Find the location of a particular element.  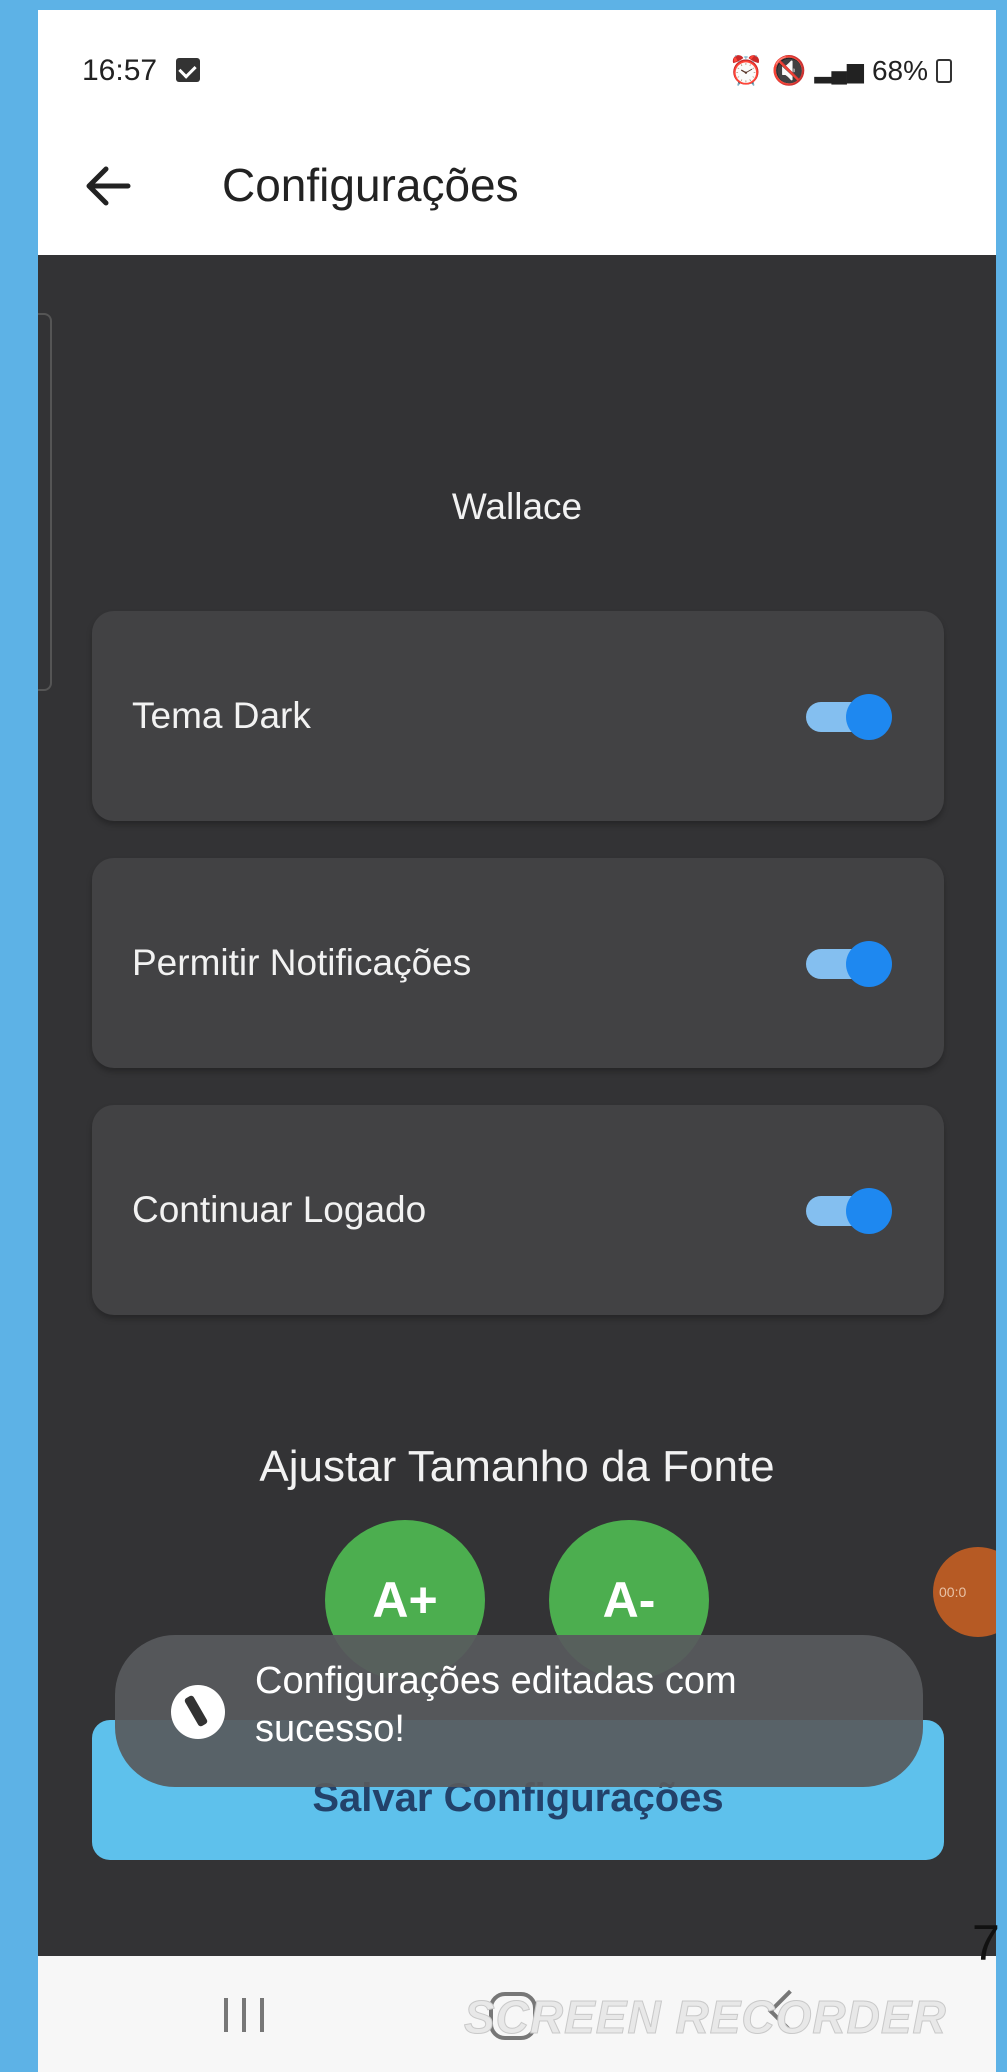

notificacoes-toggle is located at coordinates (849, 964).